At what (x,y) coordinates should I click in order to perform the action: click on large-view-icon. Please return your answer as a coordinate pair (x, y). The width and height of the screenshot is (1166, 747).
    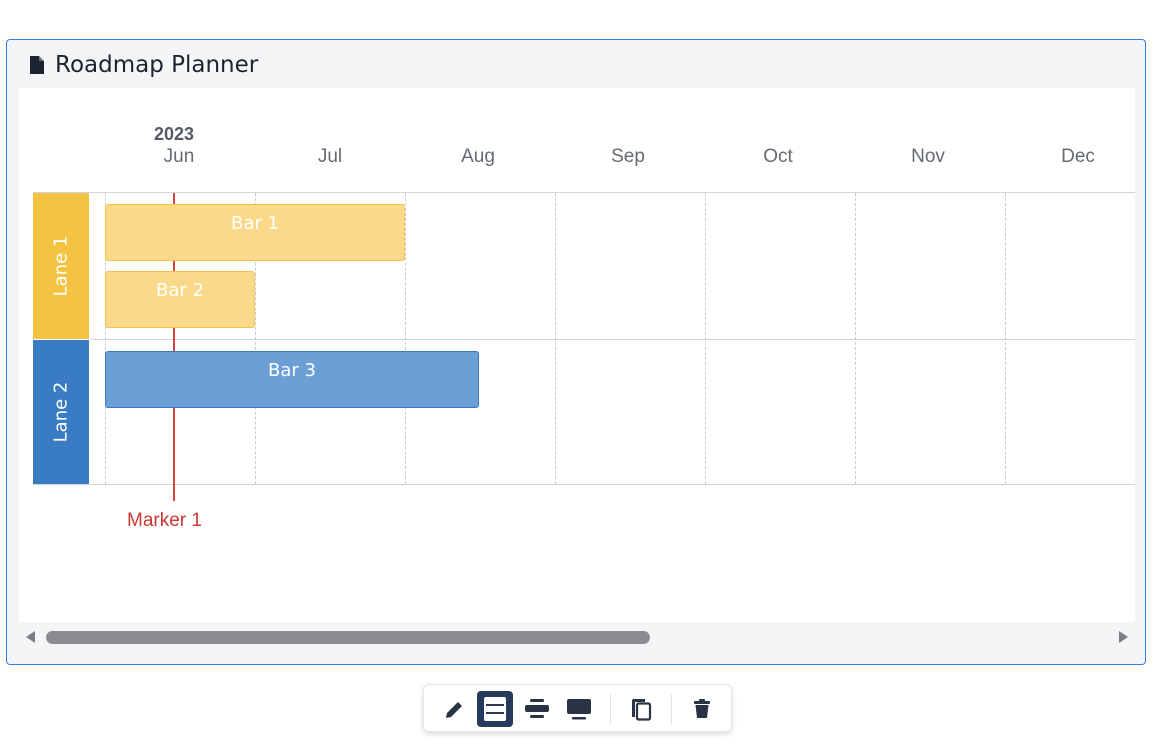
    Looking at the image, I should click on (495, 709).